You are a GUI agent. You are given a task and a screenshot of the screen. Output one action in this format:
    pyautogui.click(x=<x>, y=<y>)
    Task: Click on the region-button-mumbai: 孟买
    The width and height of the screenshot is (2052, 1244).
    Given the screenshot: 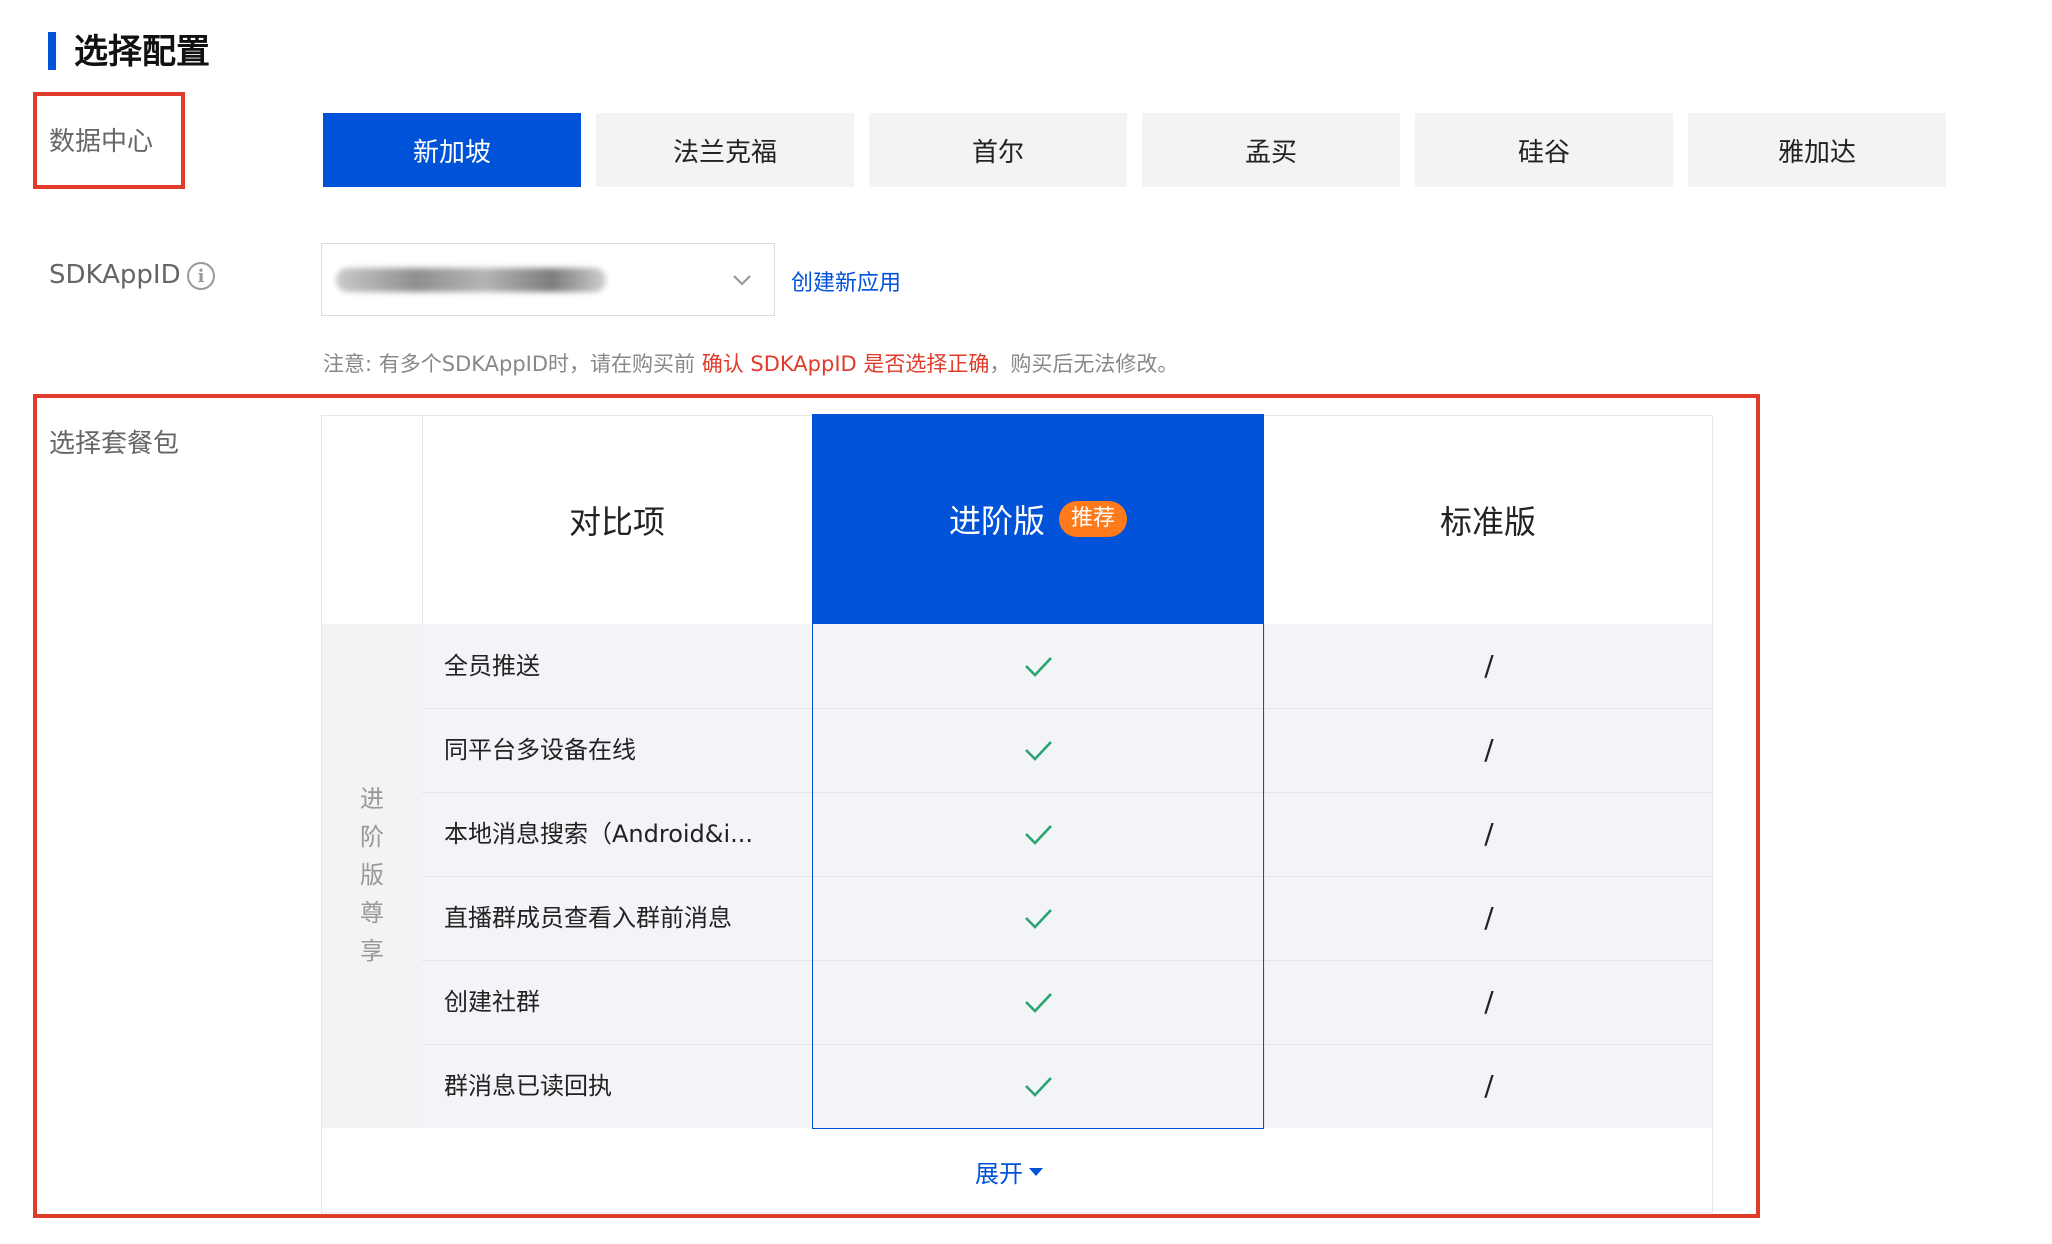 What is the action you would take?
    pyautogui.click(x=1271, y=150)
    